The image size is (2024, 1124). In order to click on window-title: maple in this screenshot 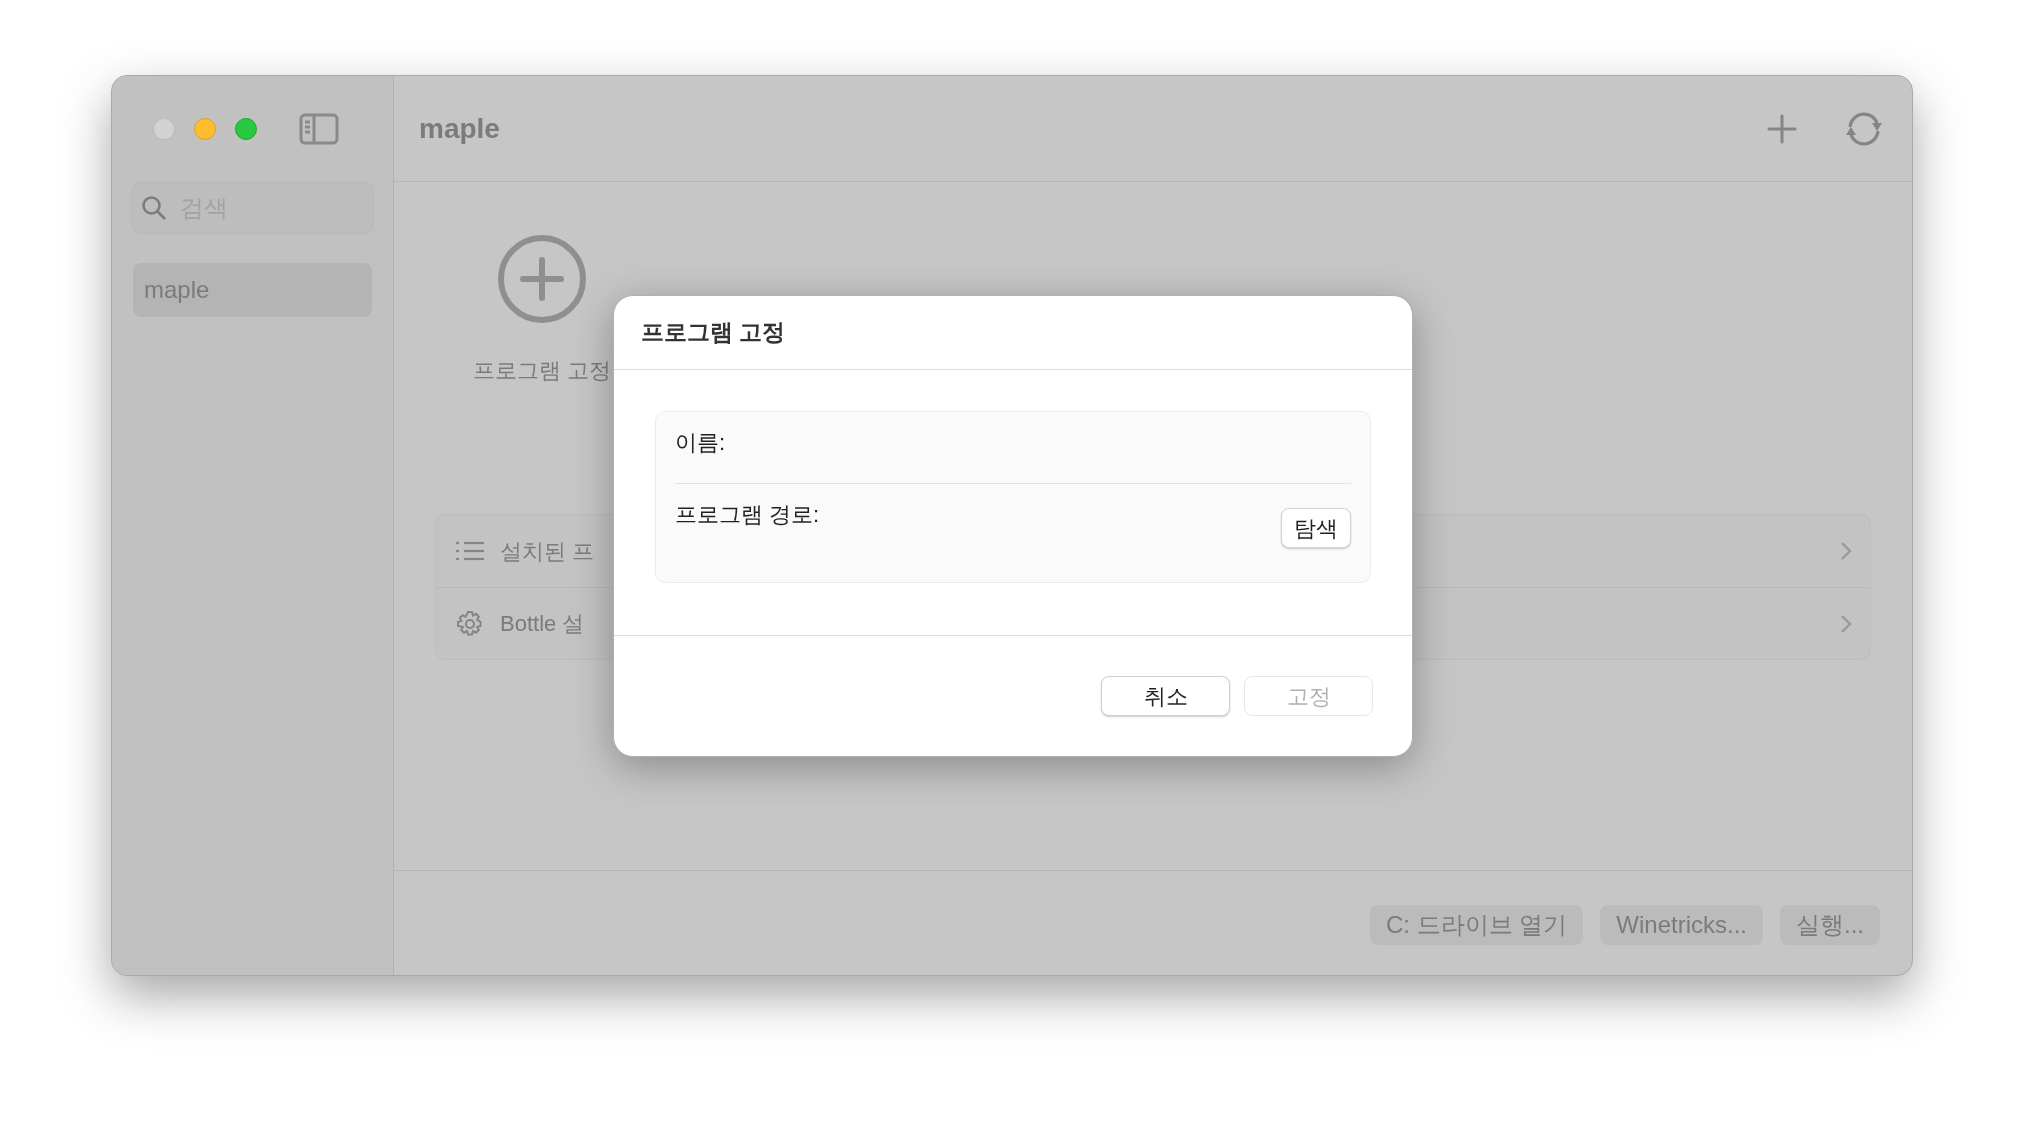, I will do `click(459, 128)`.